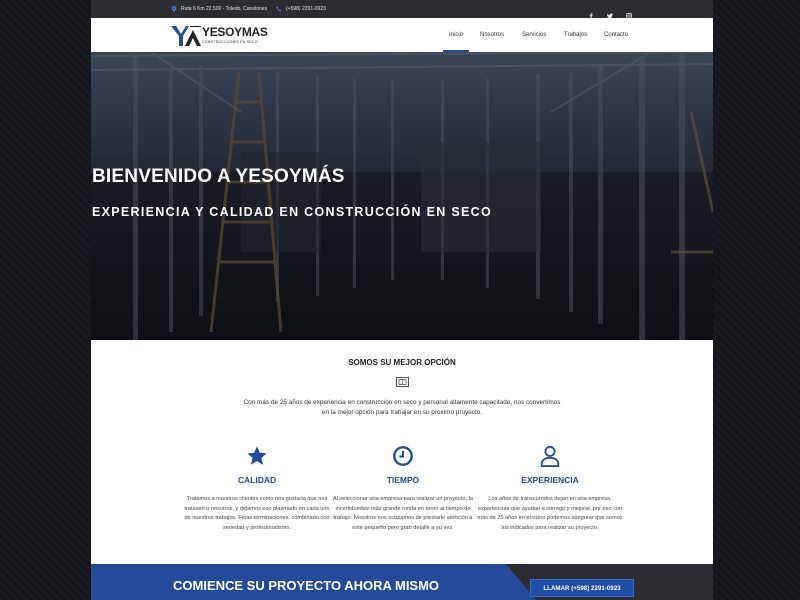 Image resolution: width=800 pixels, height=600 pixels. Describe the element at coordinates (550, 456) in the screenshot. I see `user-icon` at that location.